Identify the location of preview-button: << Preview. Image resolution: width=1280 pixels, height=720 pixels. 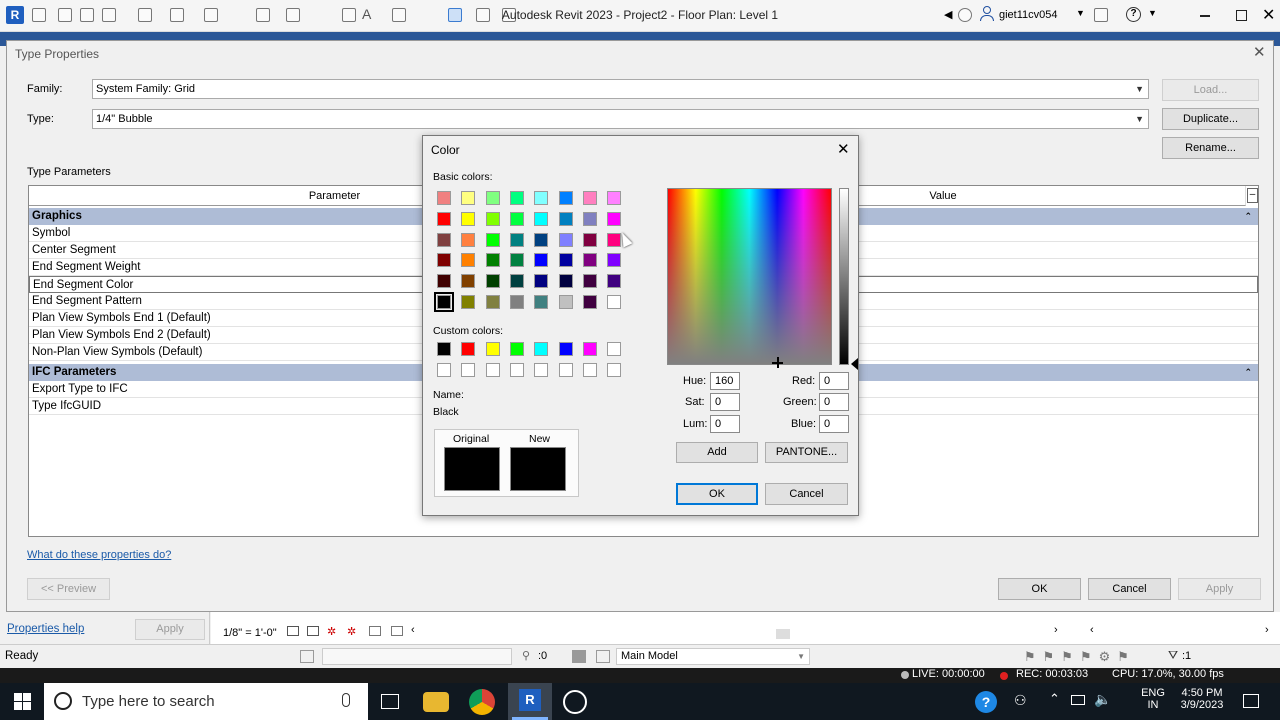
(68, 589).